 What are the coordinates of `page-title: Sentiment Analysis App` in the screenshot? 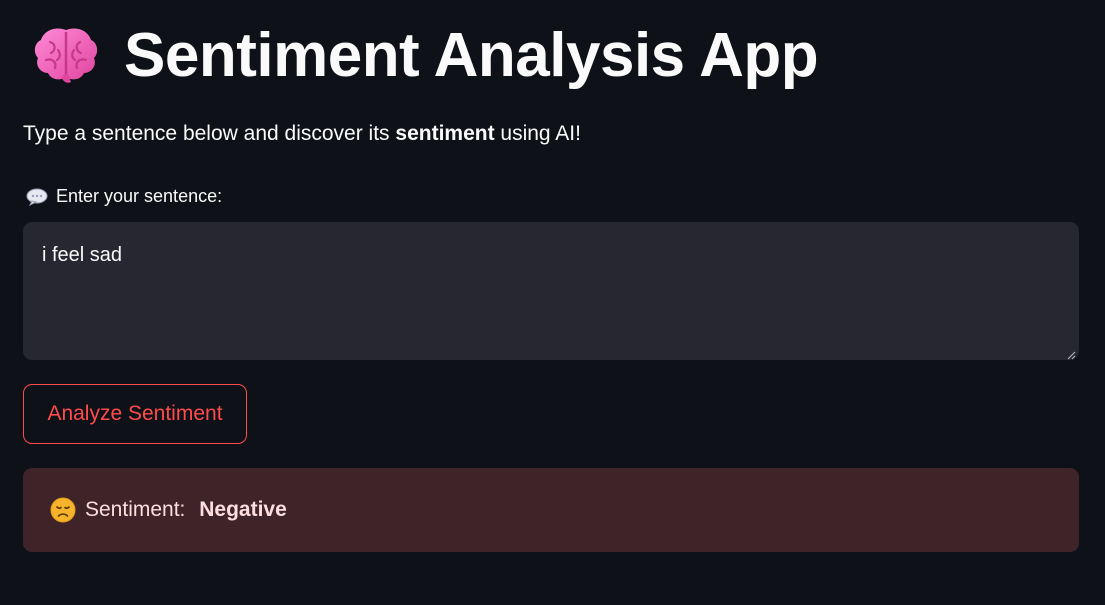 It's located at (471, 55).